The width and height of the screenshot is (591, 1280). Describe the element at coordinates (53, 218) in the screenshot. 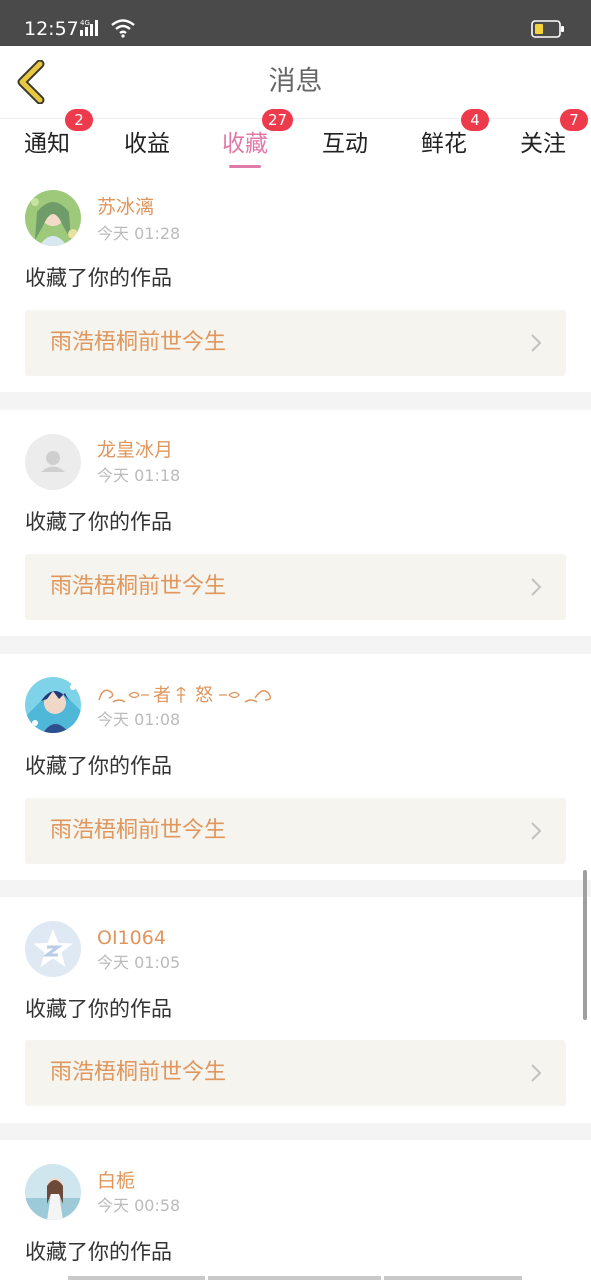

I see `anime-girl-avatar-icon` at that location.